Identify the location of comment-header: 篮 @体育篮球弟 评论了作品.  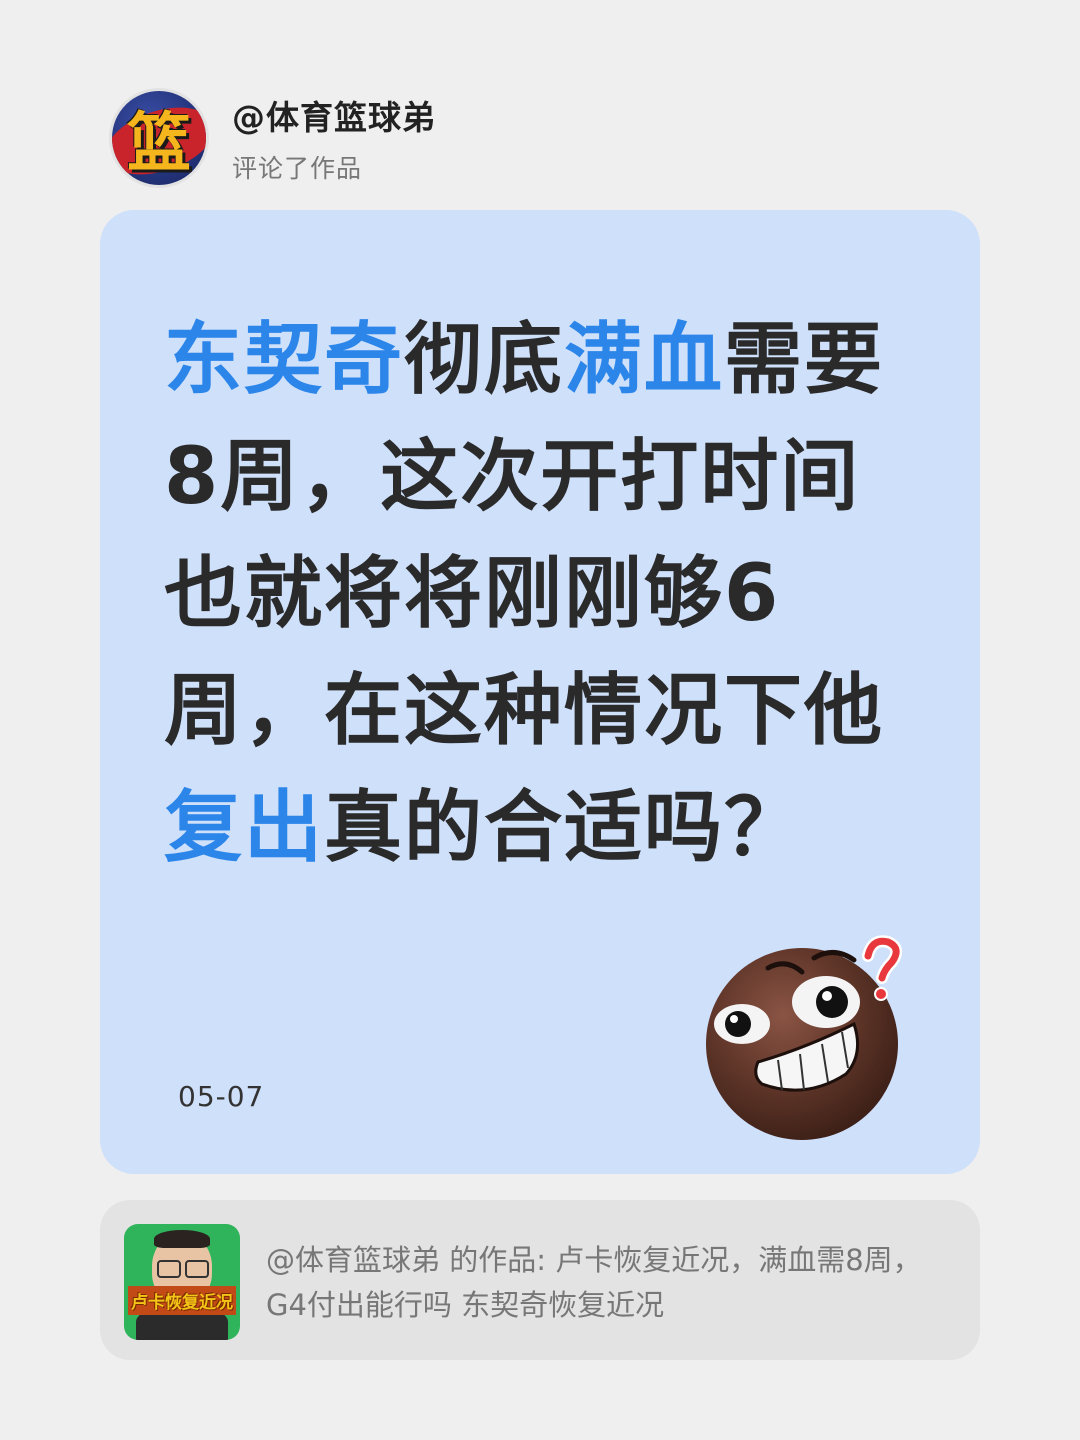
(274, 138).